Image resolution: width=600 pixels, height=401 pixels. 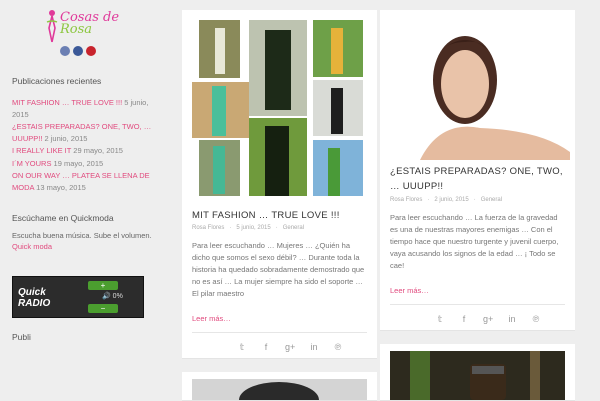 I want to click on radio-player: Quick RADIO + 🔊 0% −, so click(x=78, y=297).